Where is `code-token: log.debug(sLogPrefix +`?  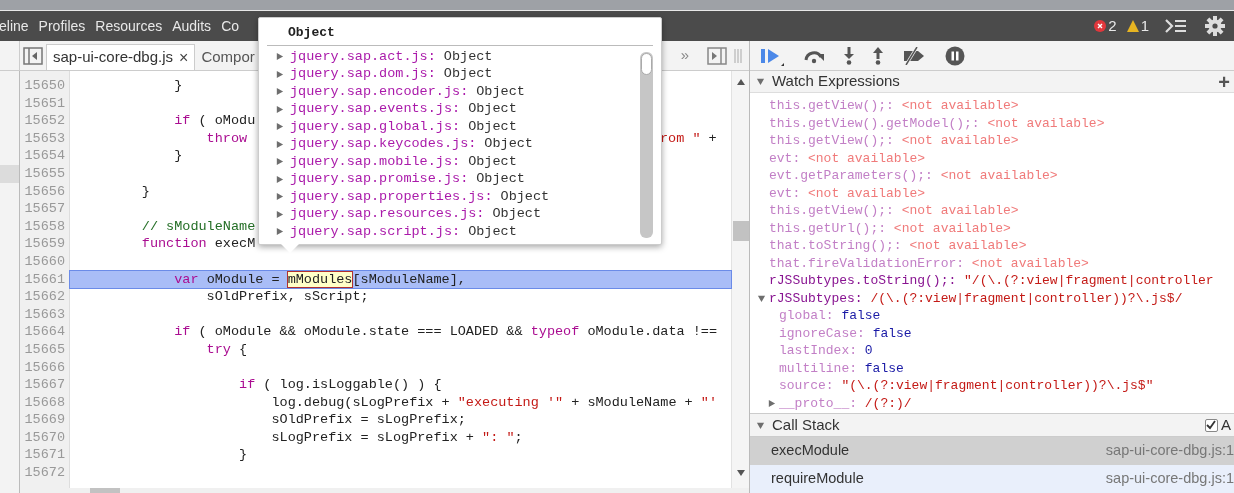 code-token: log.debug(sLogPrefix + is located at coordinates (360, 402).